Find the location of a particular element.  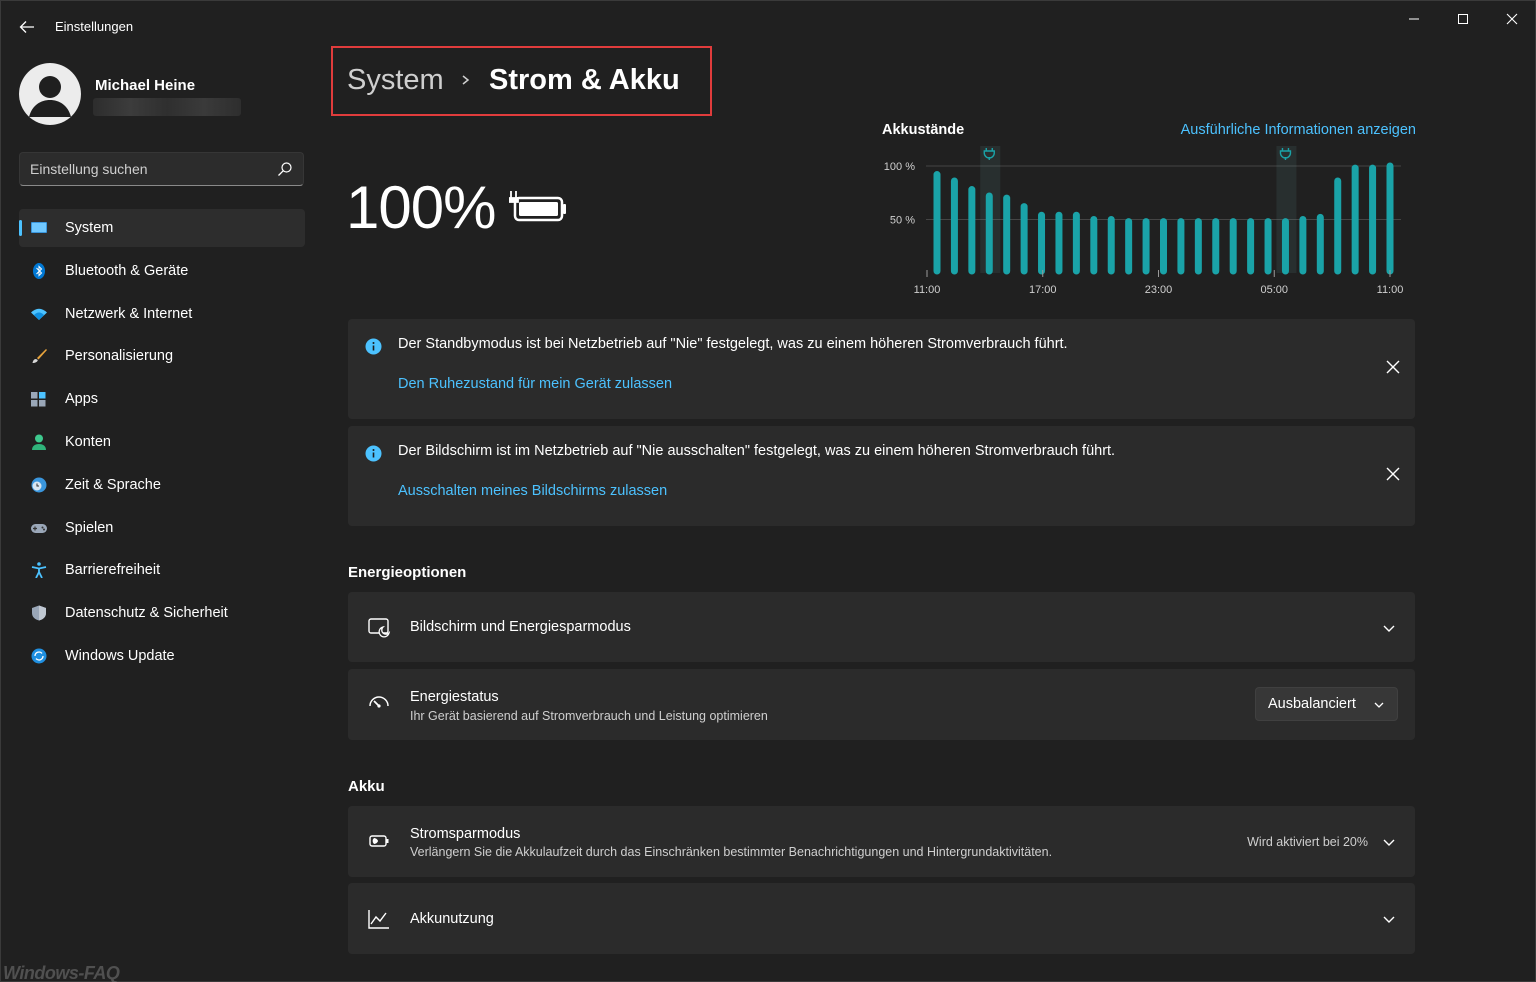

sidebar-item-label: Barrierefreiheit is located at coordinates (113, 570).